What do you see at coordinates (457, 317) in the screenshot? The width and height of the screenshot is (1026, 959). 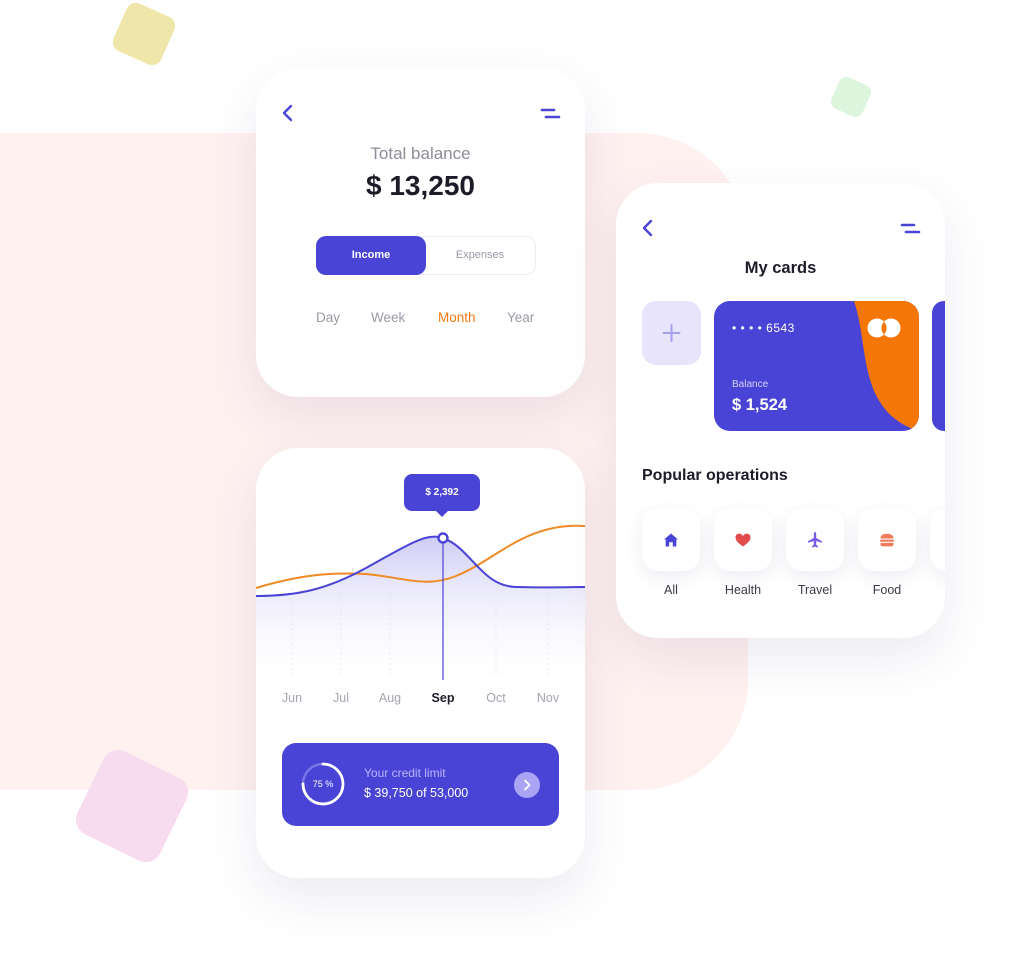 I see `period-month: Month` at bounding box center [457, 317].